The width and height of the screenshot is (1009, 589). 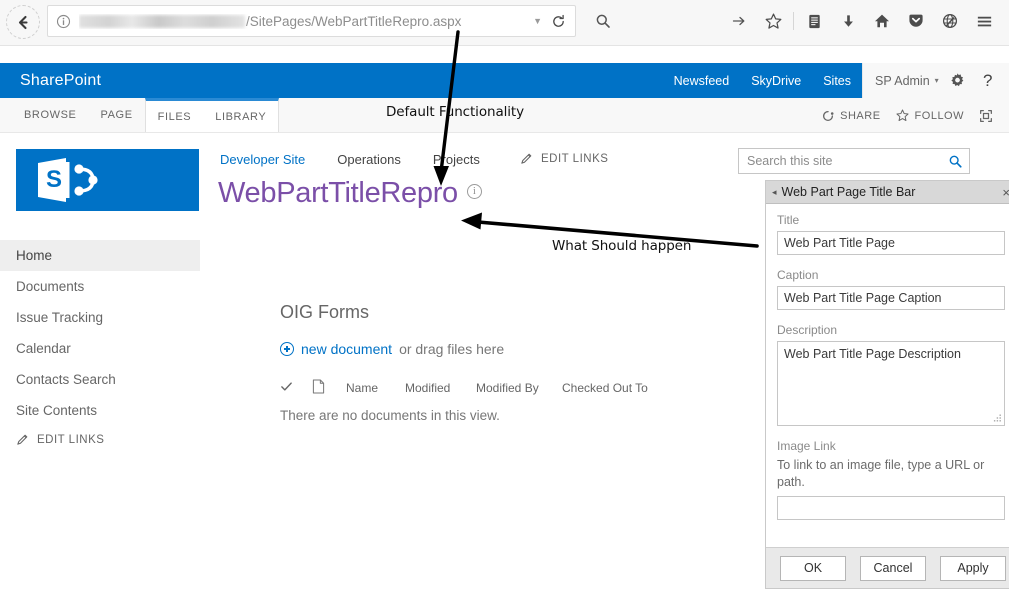 I want to click on help-button: ?, so click(x=988, y=80).